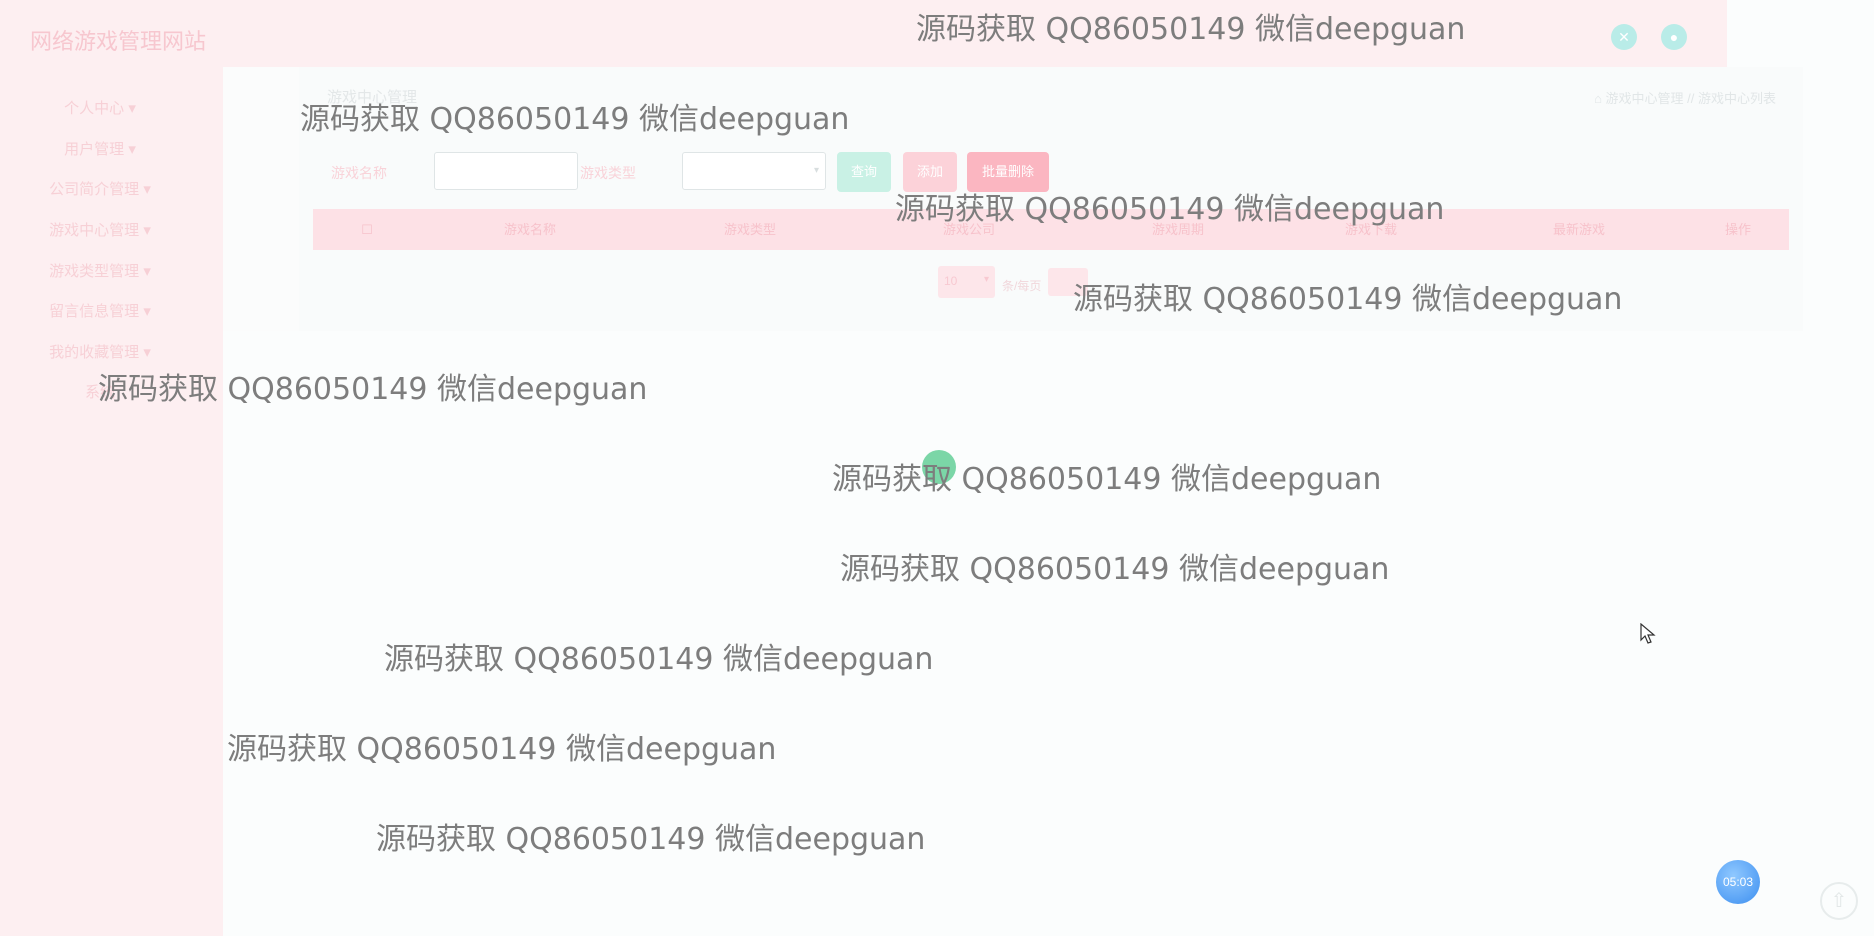  I want to click on game-name-input, so click(506, 171).